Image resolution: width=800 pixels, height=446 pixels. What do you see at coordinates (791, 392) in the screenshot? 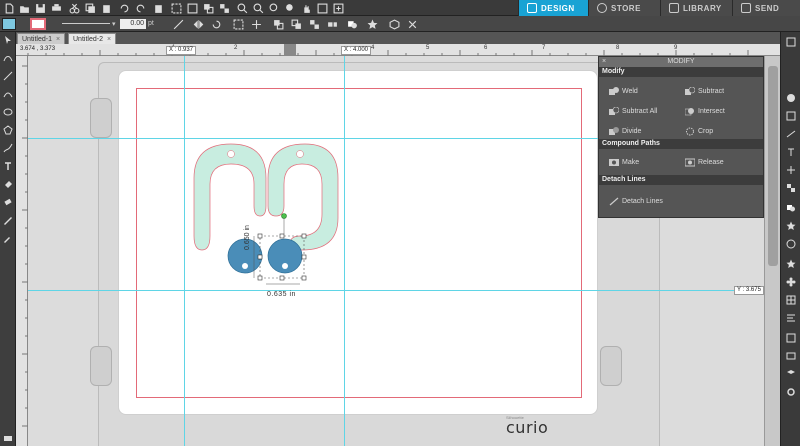
I see `settings-panel-icon` at bounding box center [791, 392].